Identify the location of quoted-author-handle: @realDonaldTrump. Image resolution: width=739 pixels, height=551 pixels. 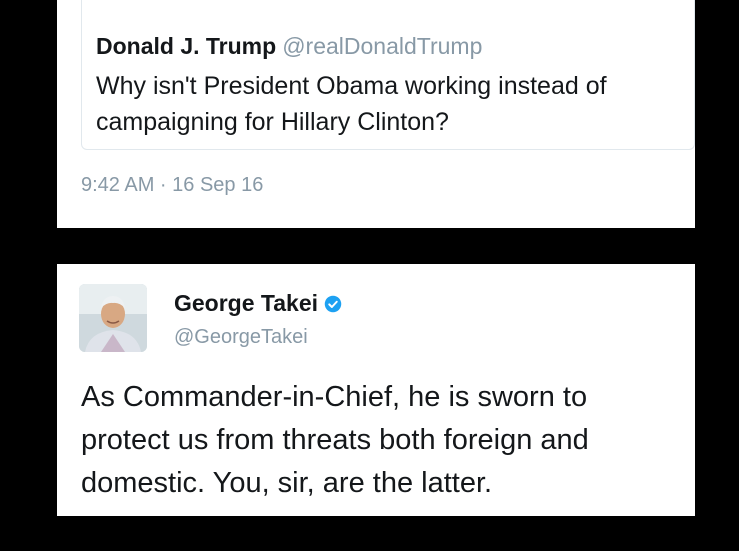
(382, 46).